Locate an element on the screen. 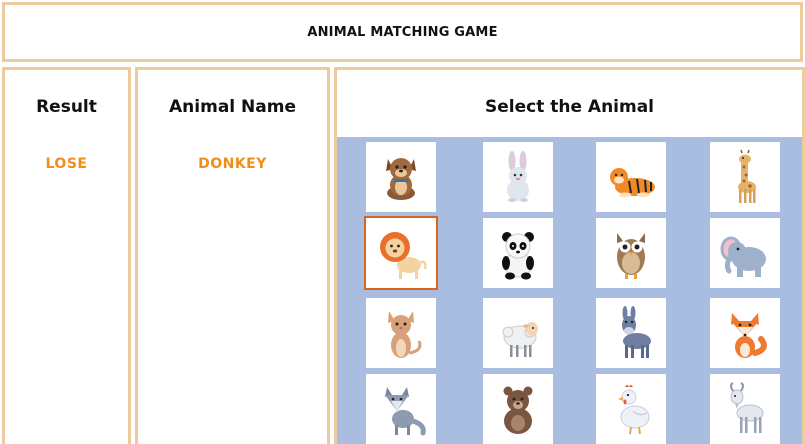 This screenshot has height=444, width=805. animal-card-giraffe is located at coordinates (745, 177).